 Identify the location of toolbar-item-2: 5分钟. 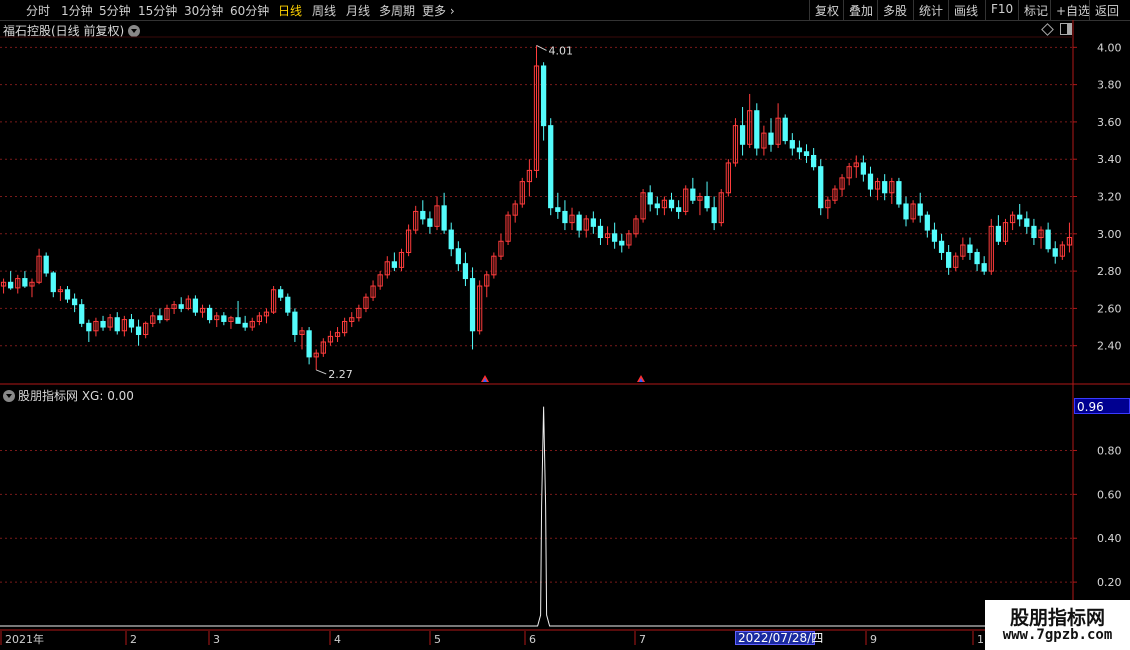
(115, 10).